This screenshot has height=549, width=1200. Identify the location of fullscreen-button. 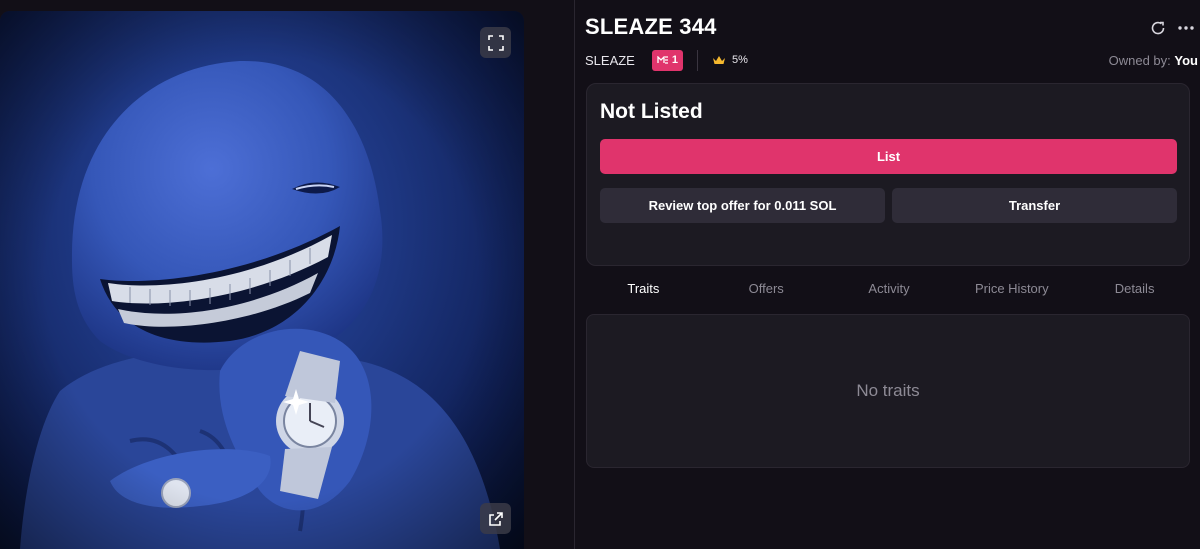
(495, 42).